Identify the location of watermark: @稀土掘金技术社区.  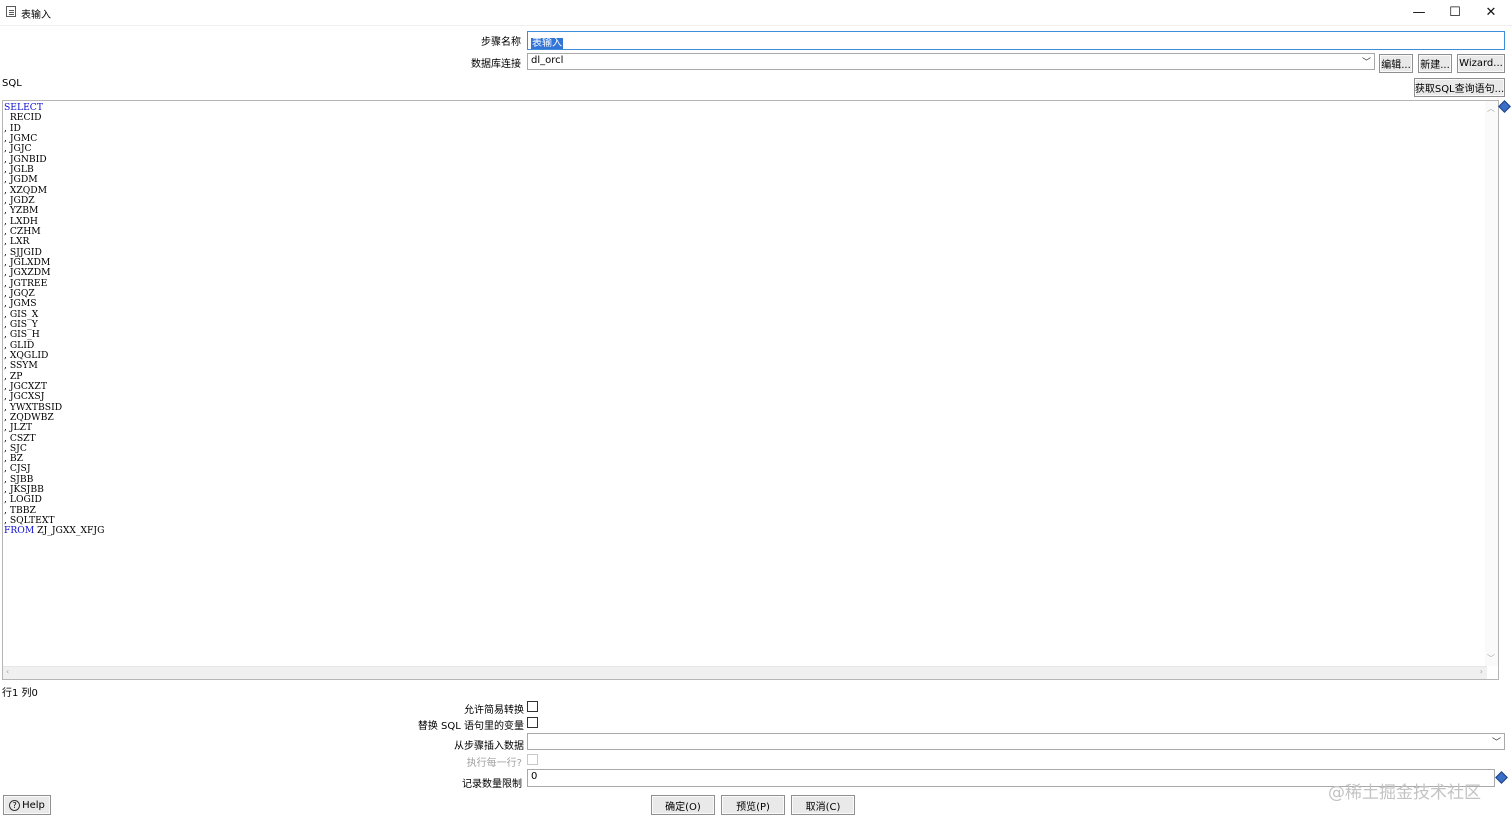
(1404, 793).